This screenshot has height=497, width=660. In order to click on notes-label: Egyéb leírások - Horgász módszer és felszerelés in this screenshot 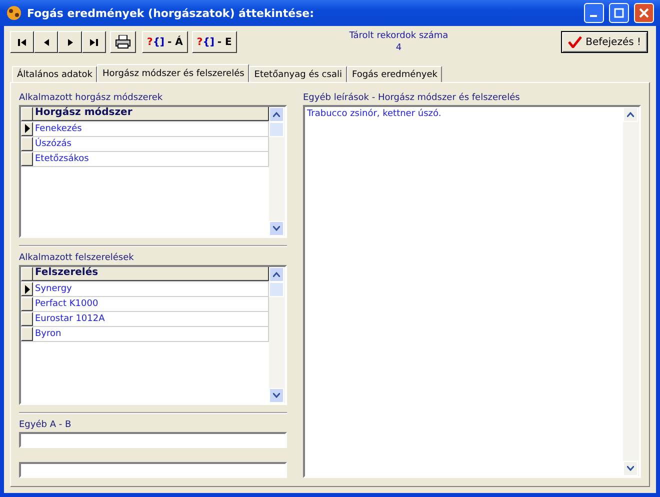, I will do `click(412, 99)`.